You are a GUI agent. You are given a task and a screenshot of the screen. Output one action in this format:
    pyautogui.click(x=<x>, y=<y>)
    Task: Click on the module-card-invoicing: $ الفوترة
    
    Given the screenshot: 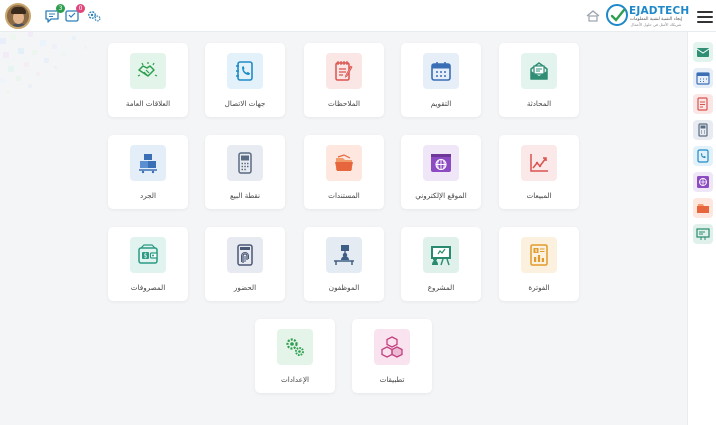 What is the action you would take?
    pyautogui.click(x=539, y=264)
    